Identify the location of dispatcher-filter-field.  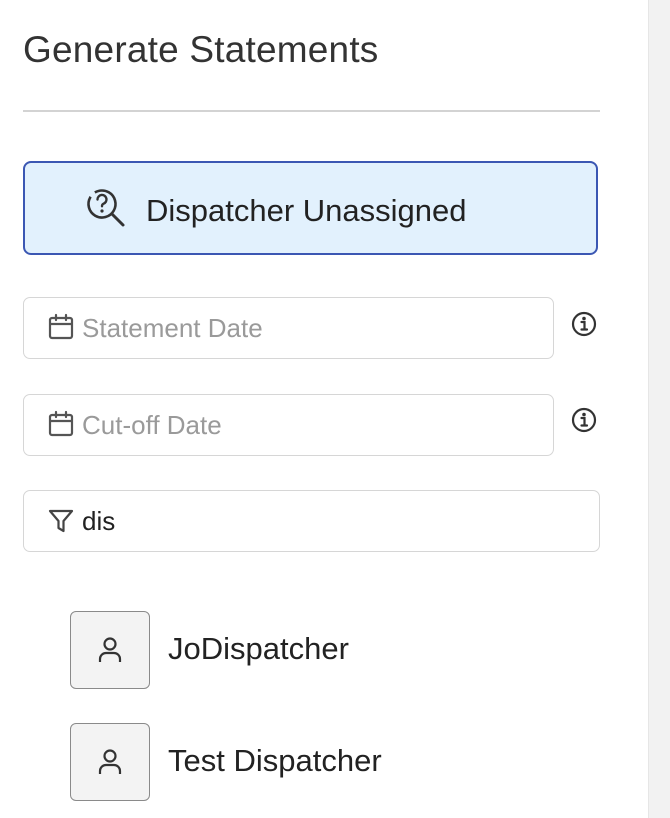
(311, 521).